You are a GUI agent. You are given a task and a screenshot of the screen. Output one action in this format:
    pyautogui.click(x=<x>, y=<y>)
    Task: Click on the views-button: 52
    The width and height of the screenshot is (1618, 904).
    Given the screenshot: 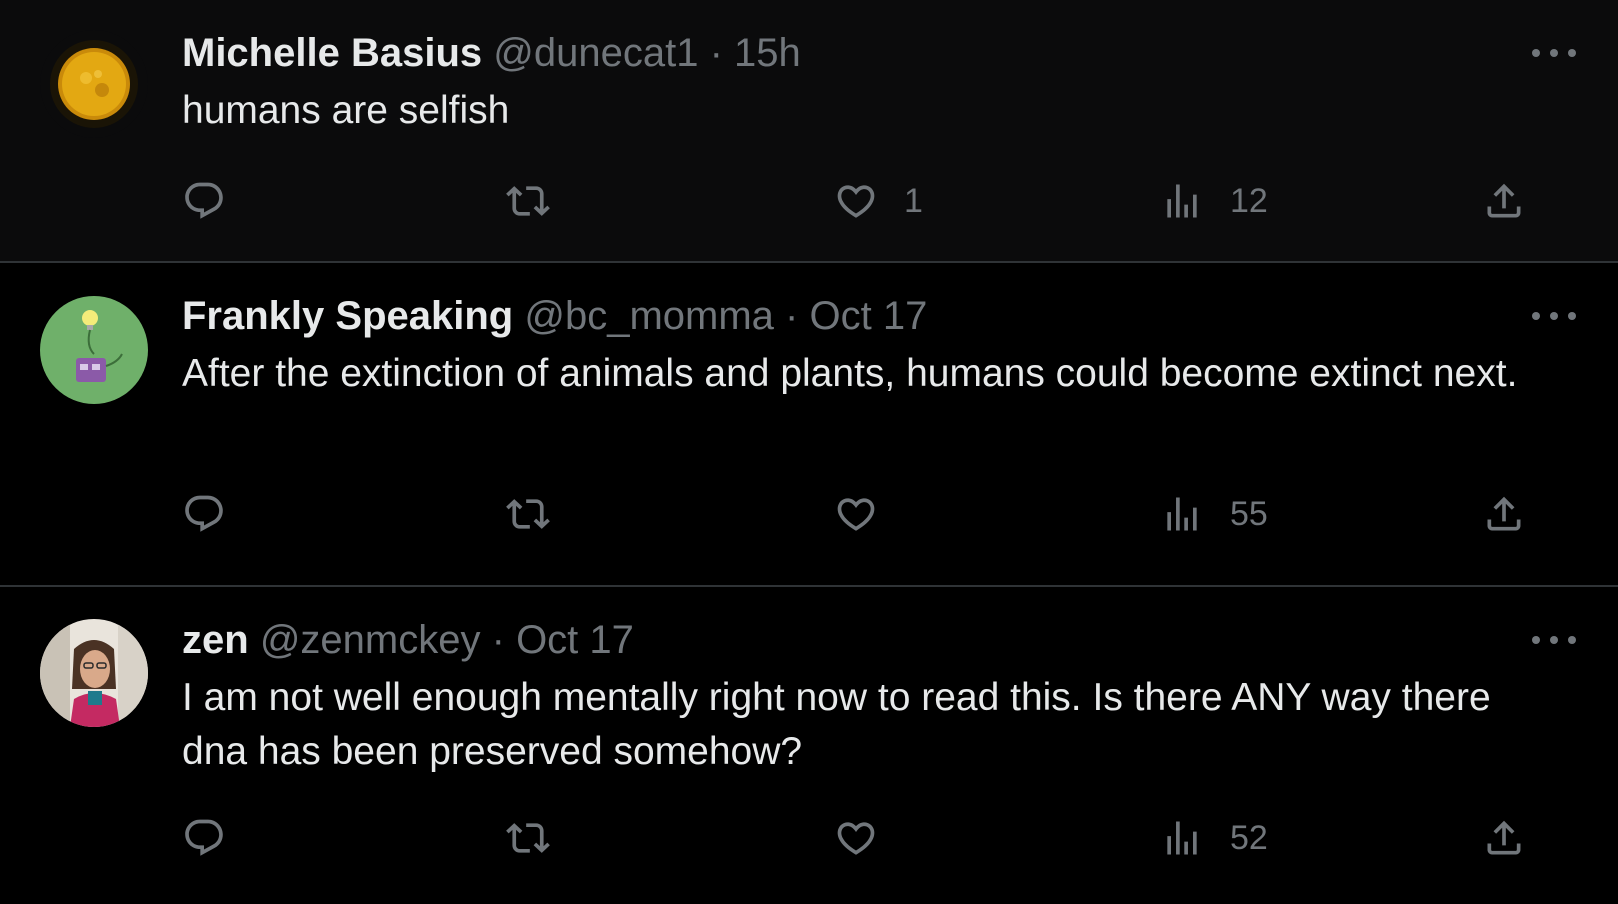 What is the action you would take?
    pyautogui.click(x=1214, y=838)
    